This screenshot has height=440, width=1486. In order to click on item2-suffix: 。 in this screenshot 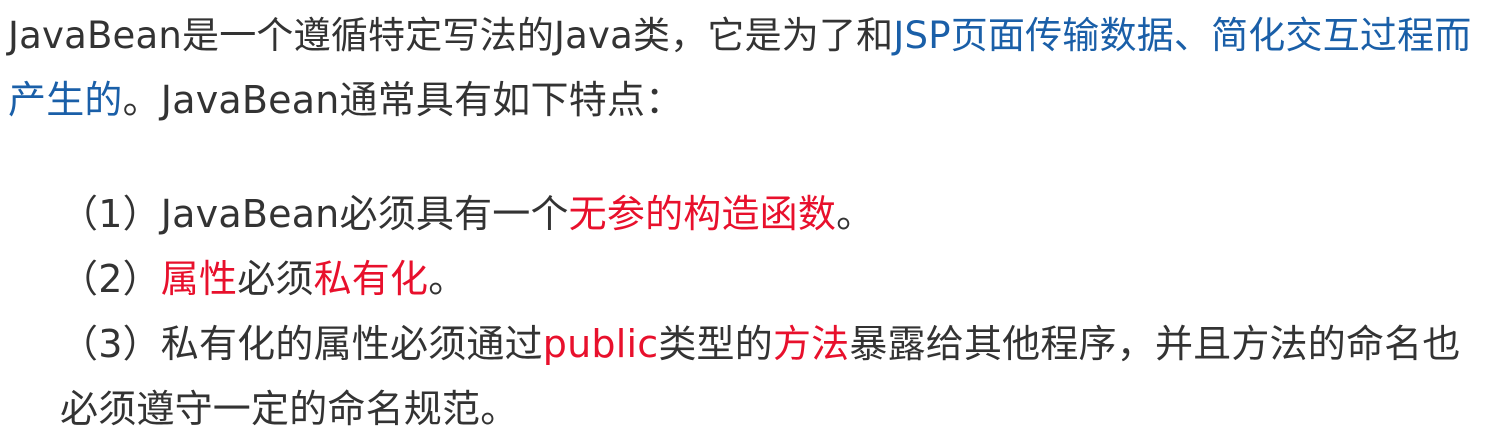, I will do `click(447, 279)`.